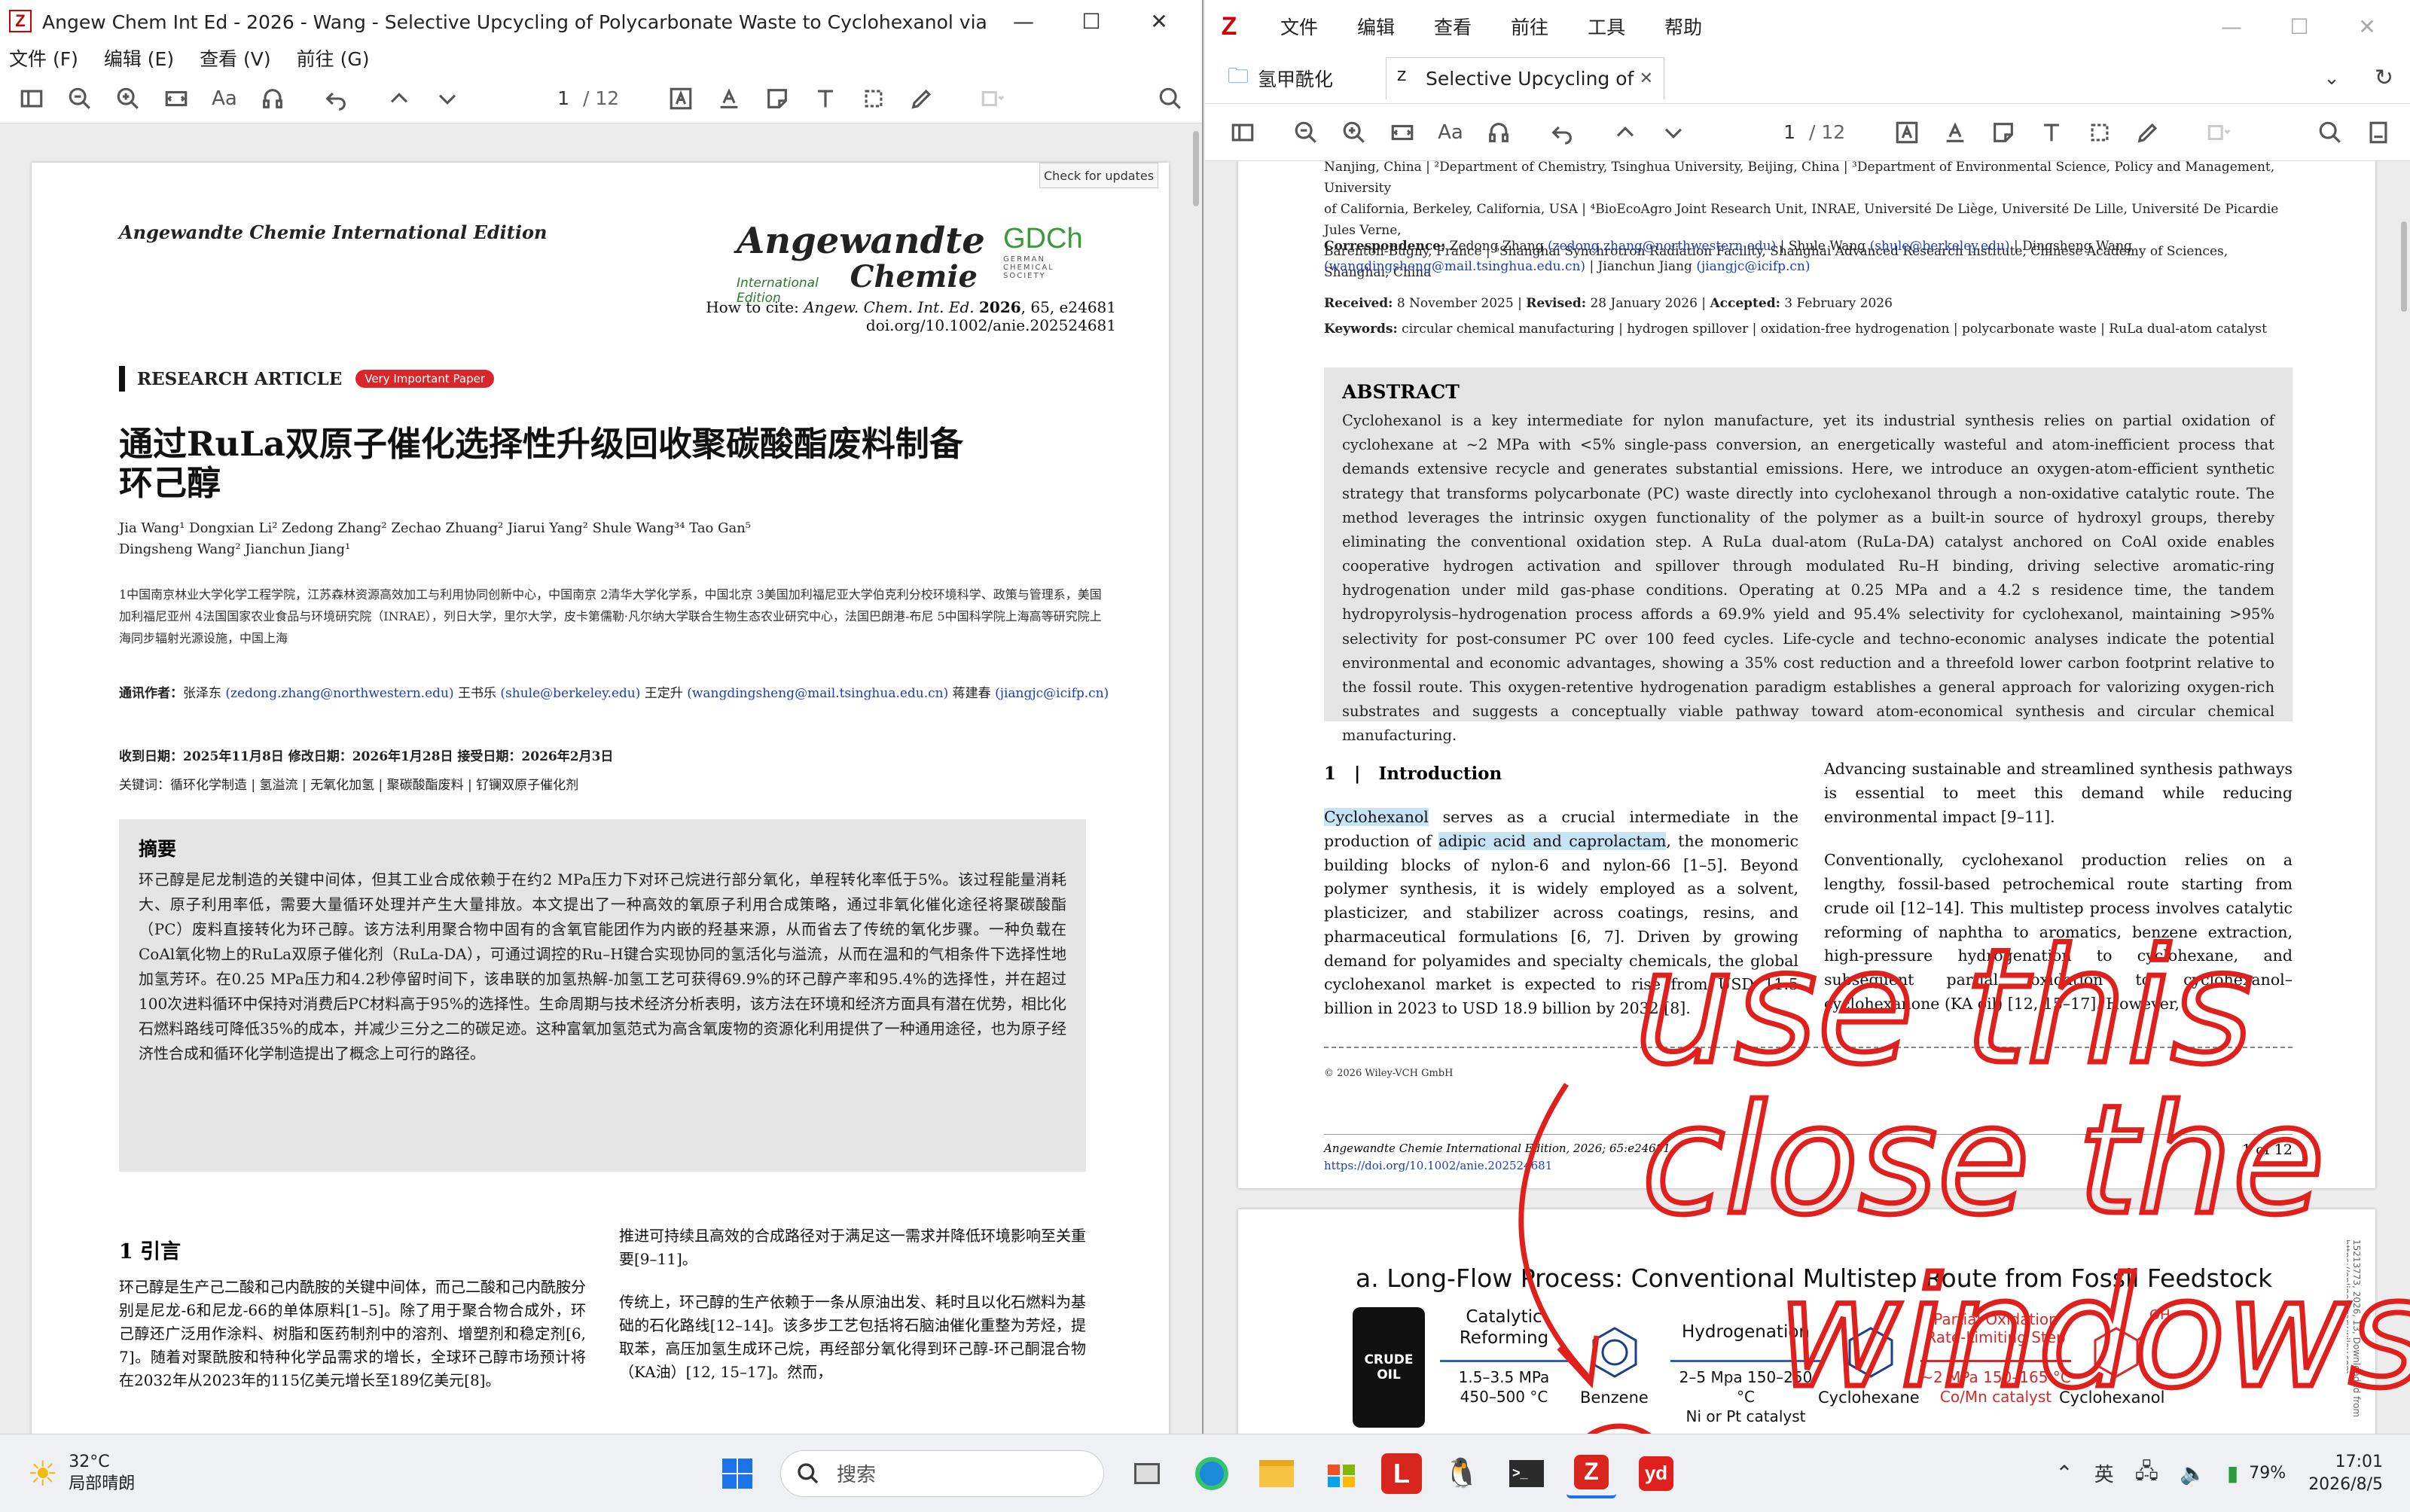  Describe the element at coordinates (2064, 1473) in the screenshot. I see `tray-overflow-icon: ⌃` at that location.